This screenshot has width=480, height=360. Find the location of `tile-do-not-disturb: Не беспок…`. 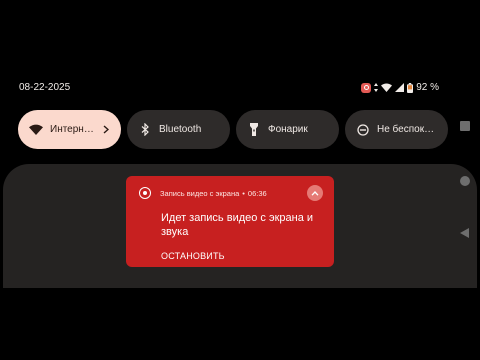

tile-do-not-disturb: Не беспок… is located at coordinates (396, 129).